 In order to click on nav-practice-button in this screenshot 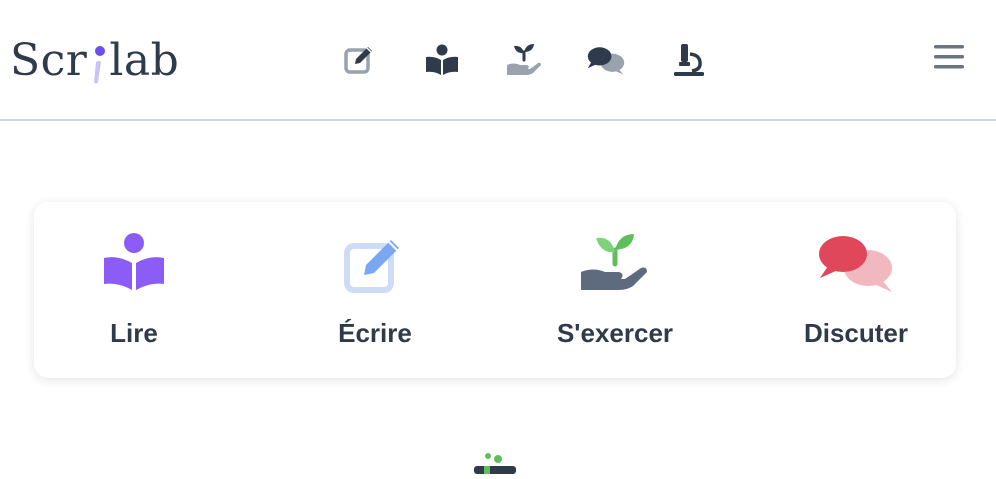, I will do `click(524, 60)`.